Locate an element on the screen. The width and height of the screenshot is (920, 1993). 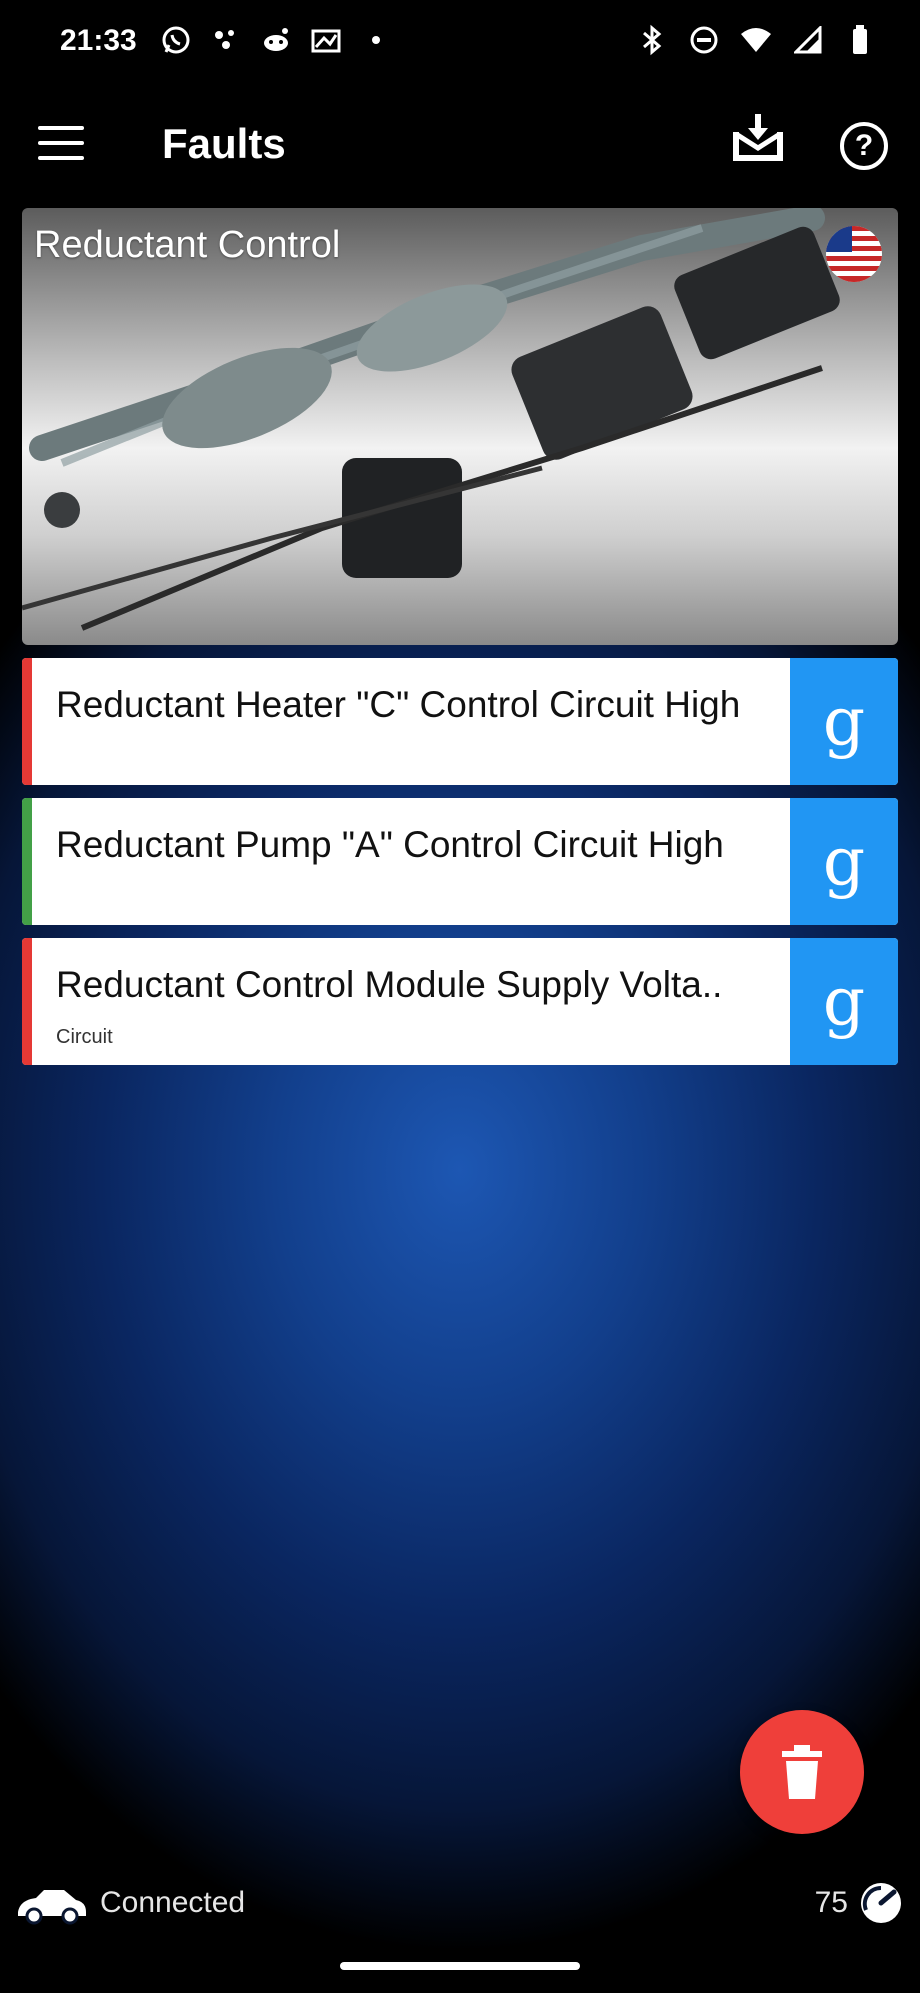
menu-button is located at coordinates (61, 144).